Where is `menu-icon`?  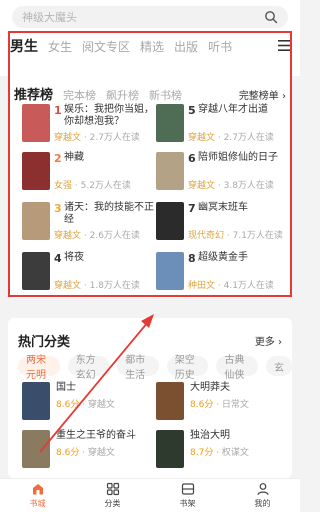
menu-icon is located at coordinates (284, 45).